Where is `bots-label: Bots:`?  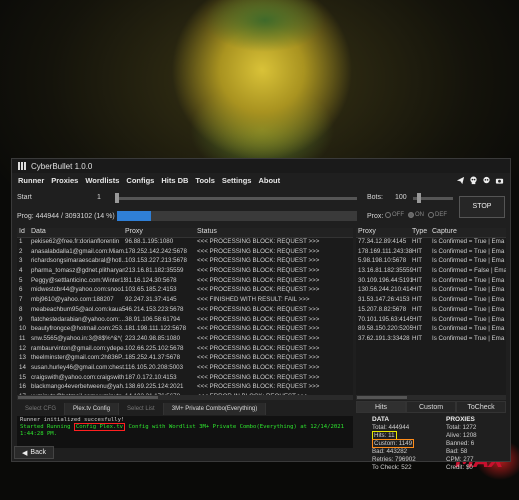
bots-label: Bots: is located at coordinates (375, 197).